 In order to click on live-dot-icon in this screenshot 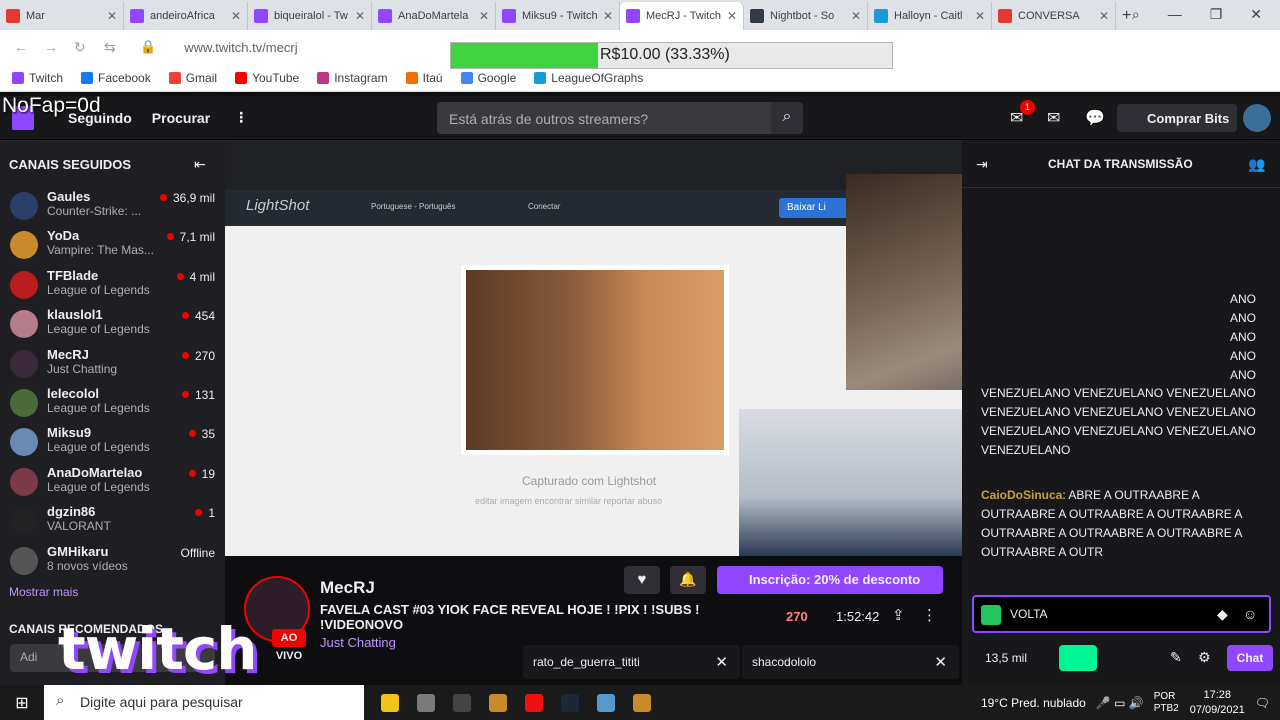, I will do `click(192, 434)`.